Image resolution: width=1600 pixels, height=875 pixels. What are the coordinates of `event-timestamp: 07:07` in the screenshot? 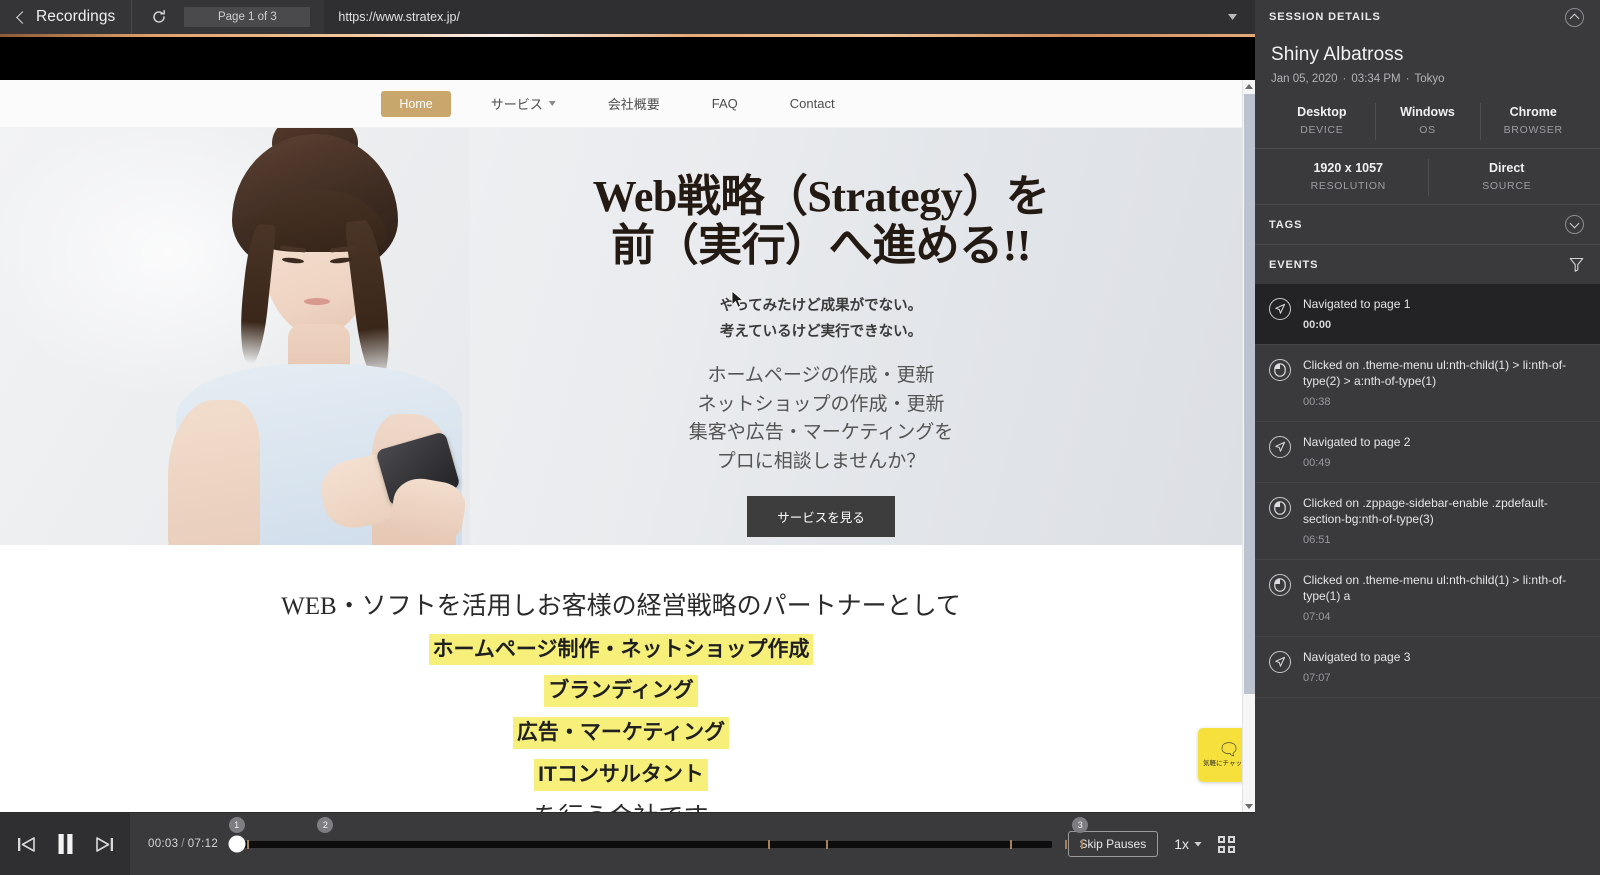 It's located at (1317, 677).